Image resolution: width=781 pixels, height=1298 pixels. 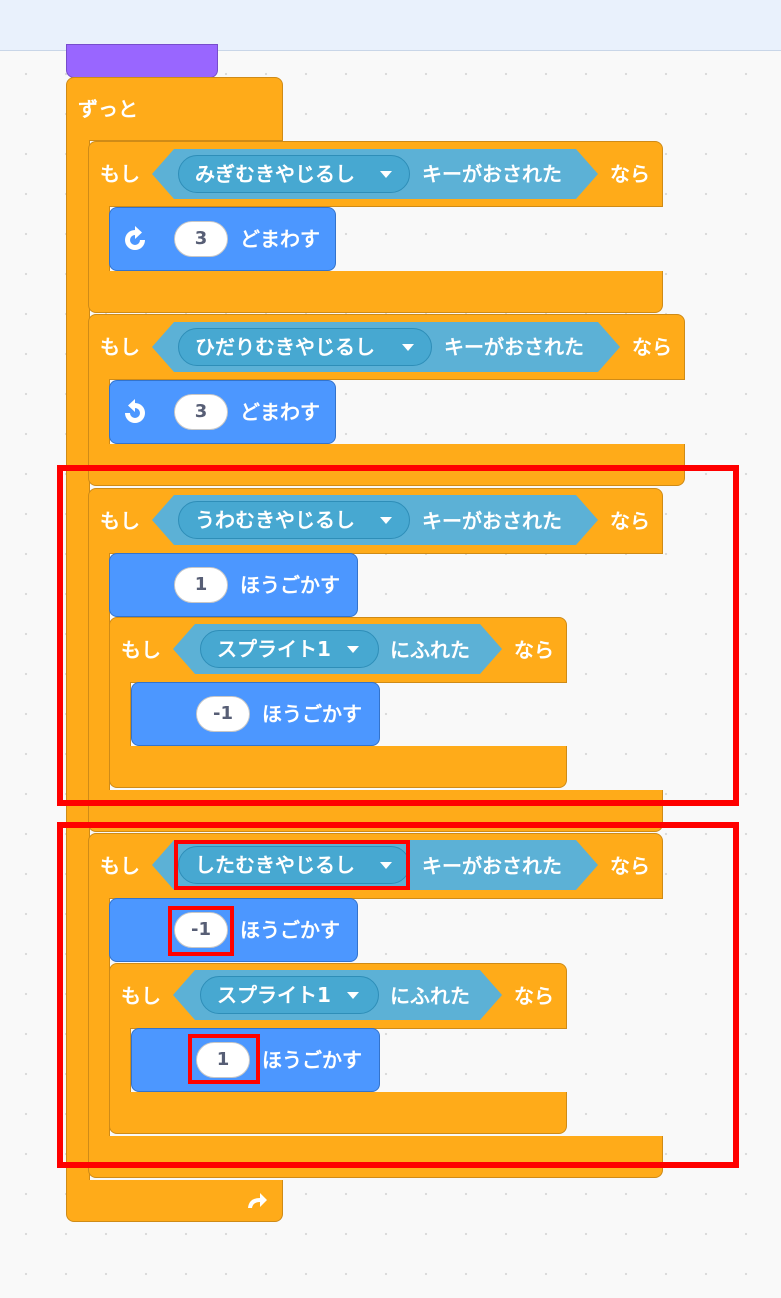 What do you see at coordinates (257, 1200) in the screenshot?
I see `loop-arrow-icon` at bounding box center [257, 1200].